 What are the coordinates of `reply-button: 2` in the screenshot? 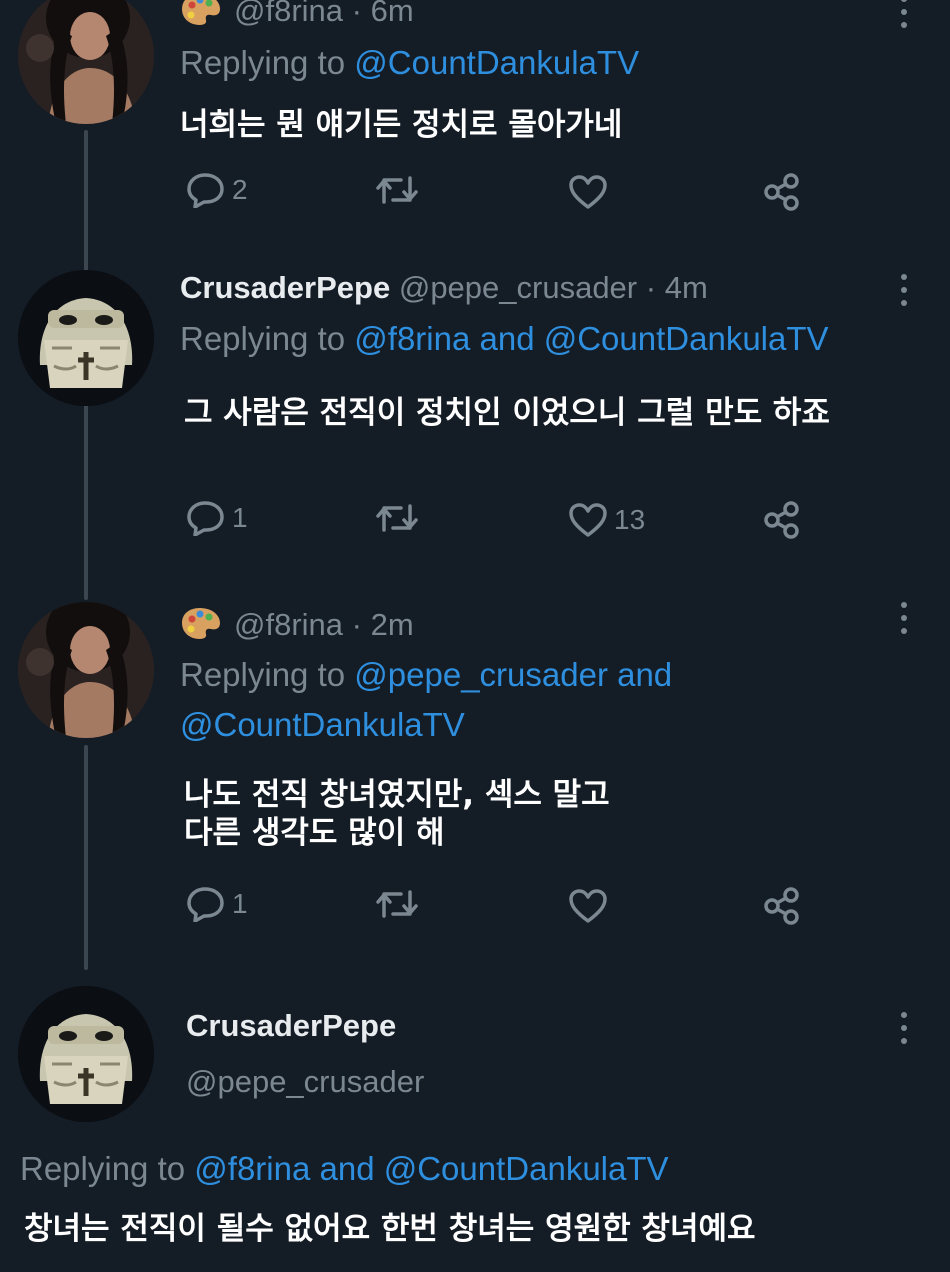 It's located at (217, 190).